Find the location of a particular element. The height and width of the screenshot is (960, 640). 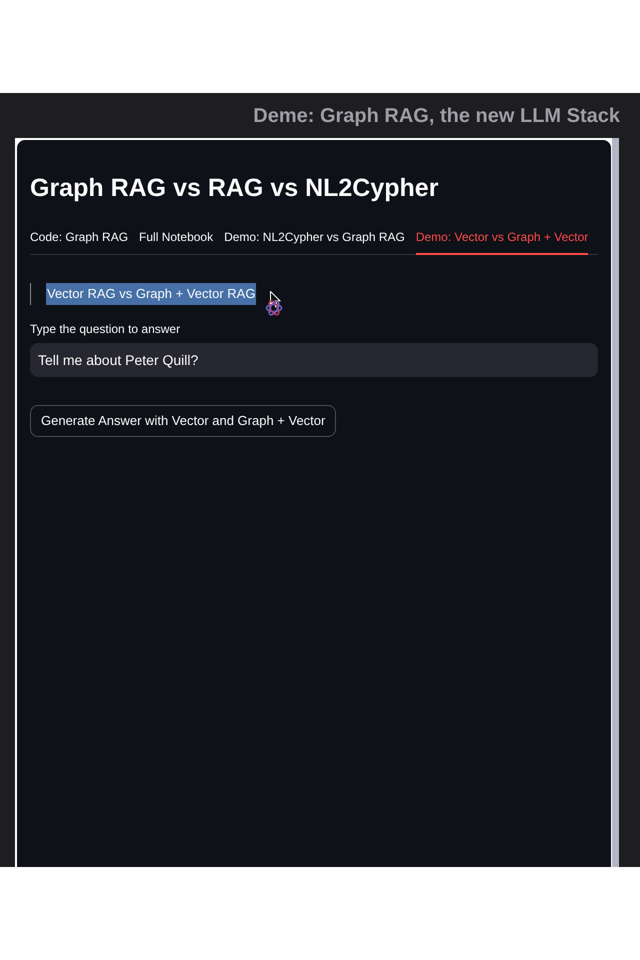

scrollbar is located at coordinates (615, 502).